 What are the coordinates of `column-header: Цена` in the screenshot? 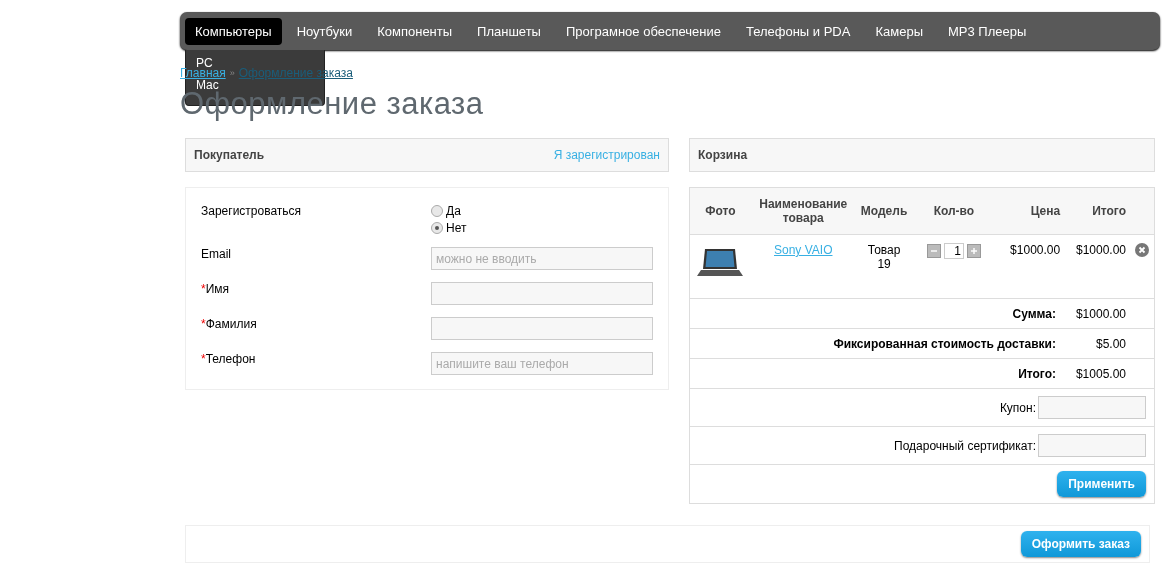 It's located at (1045, 211).